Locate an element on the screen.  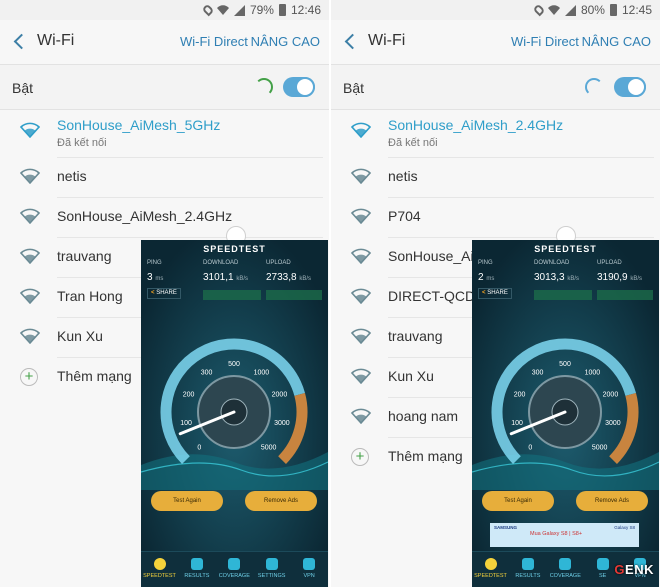
download-number: 3013,3 is located at coordinates (549, 277).